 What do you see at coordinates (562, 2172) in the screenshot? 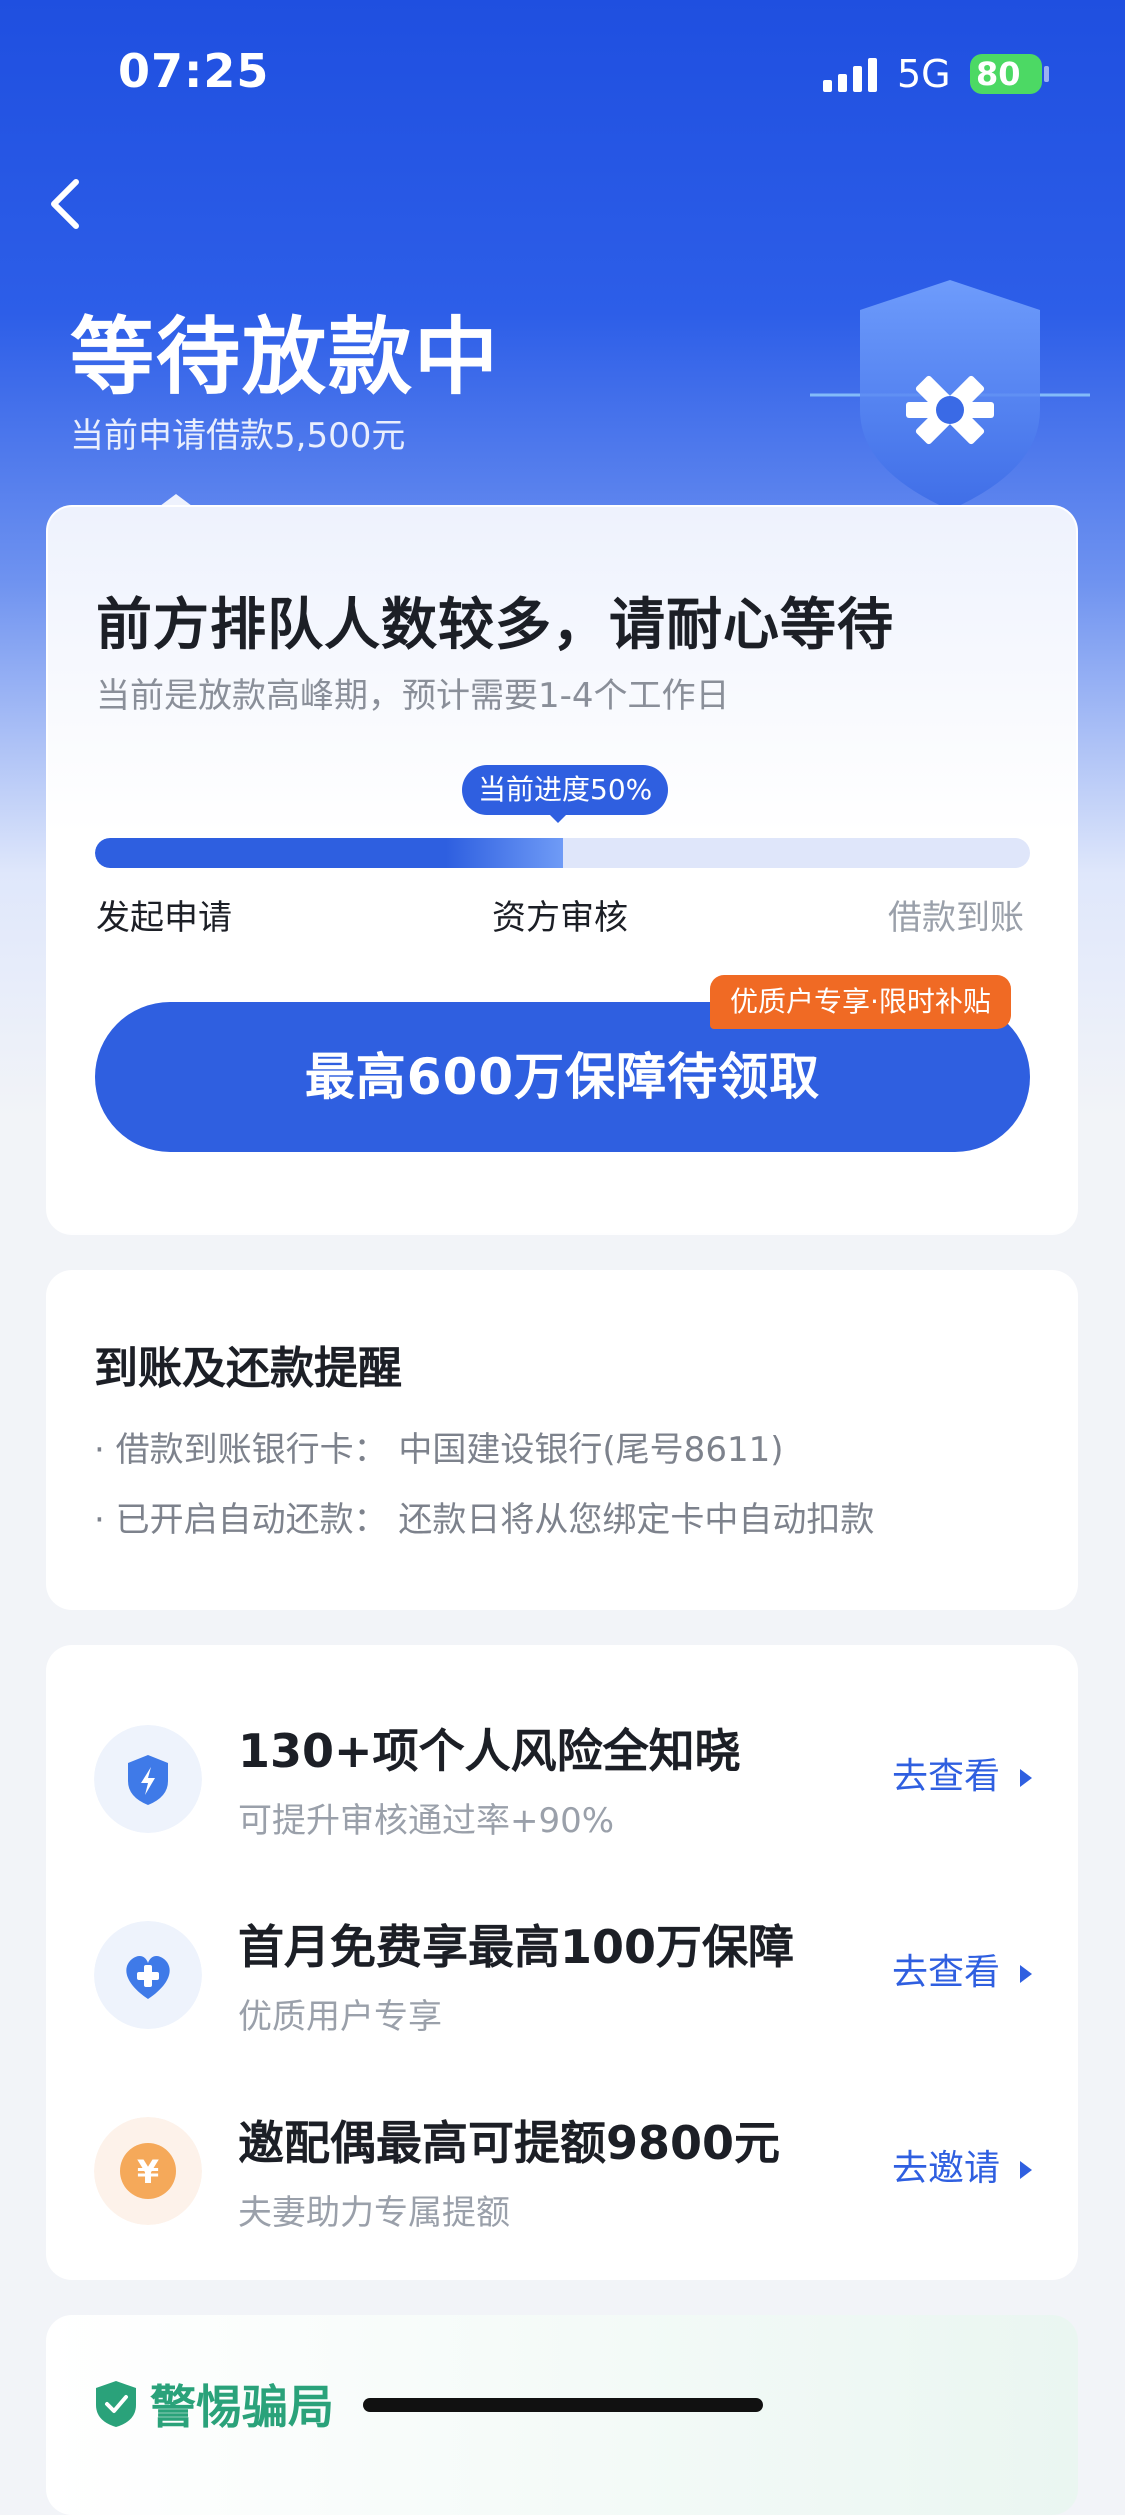
I see `benefit-row-invite: ¥ 邀配偶最高可提额9800元 夫妻助力专属提额 去邀请` at bounding box center [562, 2172].